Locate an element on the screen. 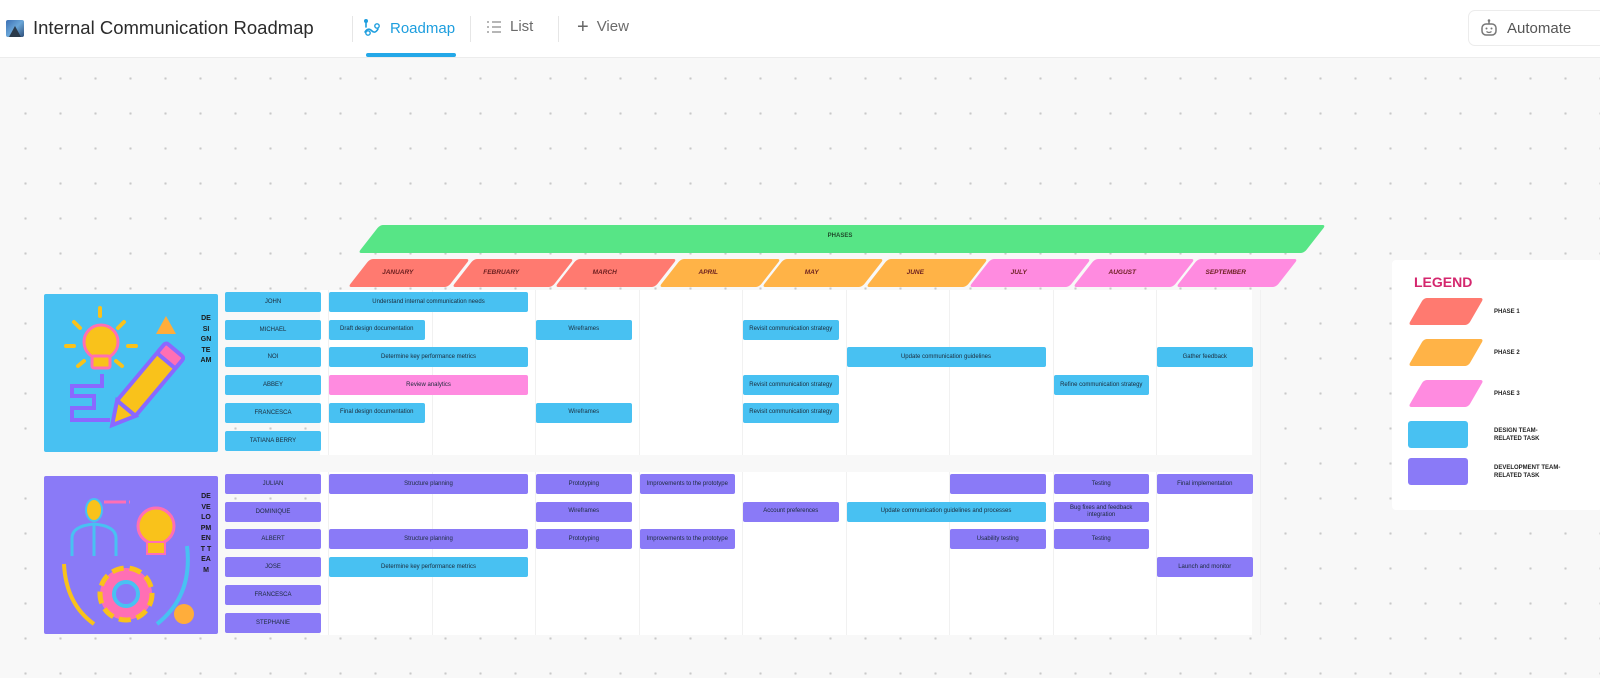 This screenshot has height=678, width=1600. task-bar: Understand internal communication needs is located at coordinates (428, 302).